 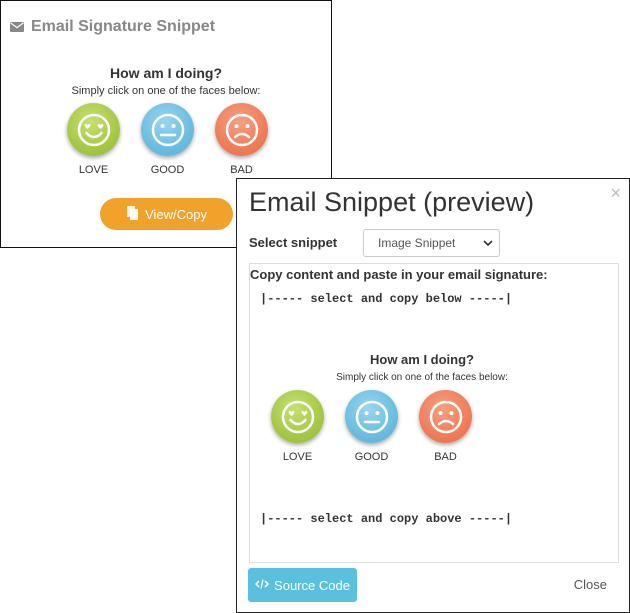 I want to click on card-title: Email Signature Snippet, so click(x=123, y=26).